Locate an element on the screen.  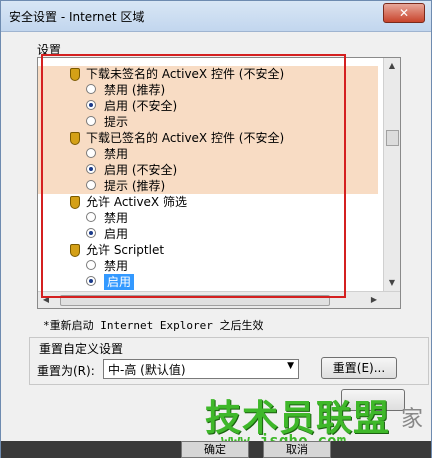
vertical-scrollbar: ▲ ▼ is located at coordinates (391, 174).